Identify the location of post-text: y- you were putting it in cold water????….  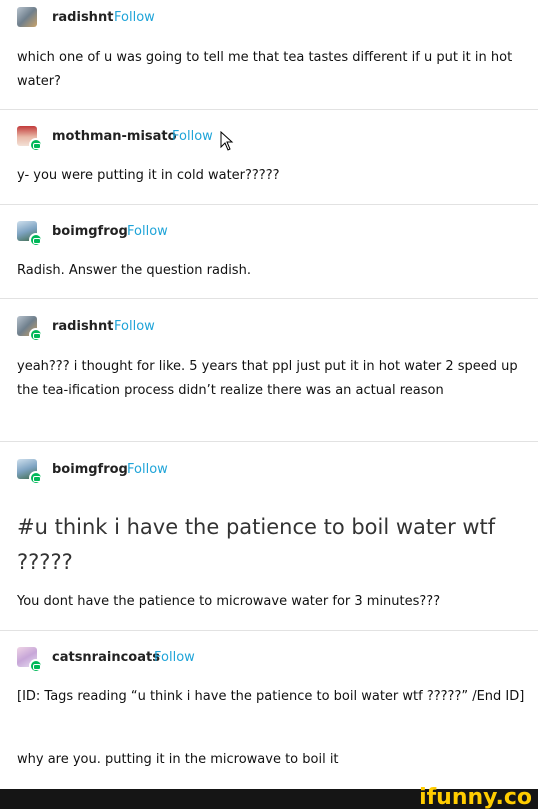
(148, 175).